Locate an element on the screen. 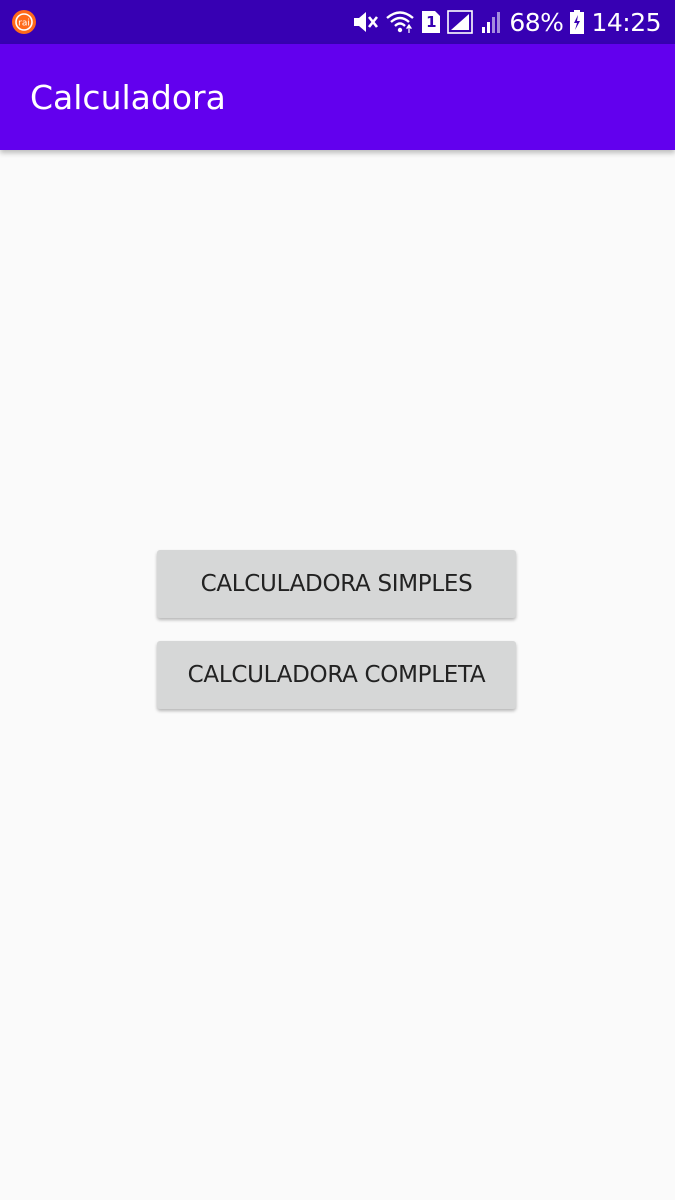 This screenshot has height=1200, width=675. clock: 14:25 is located at coordinates (626, 22).